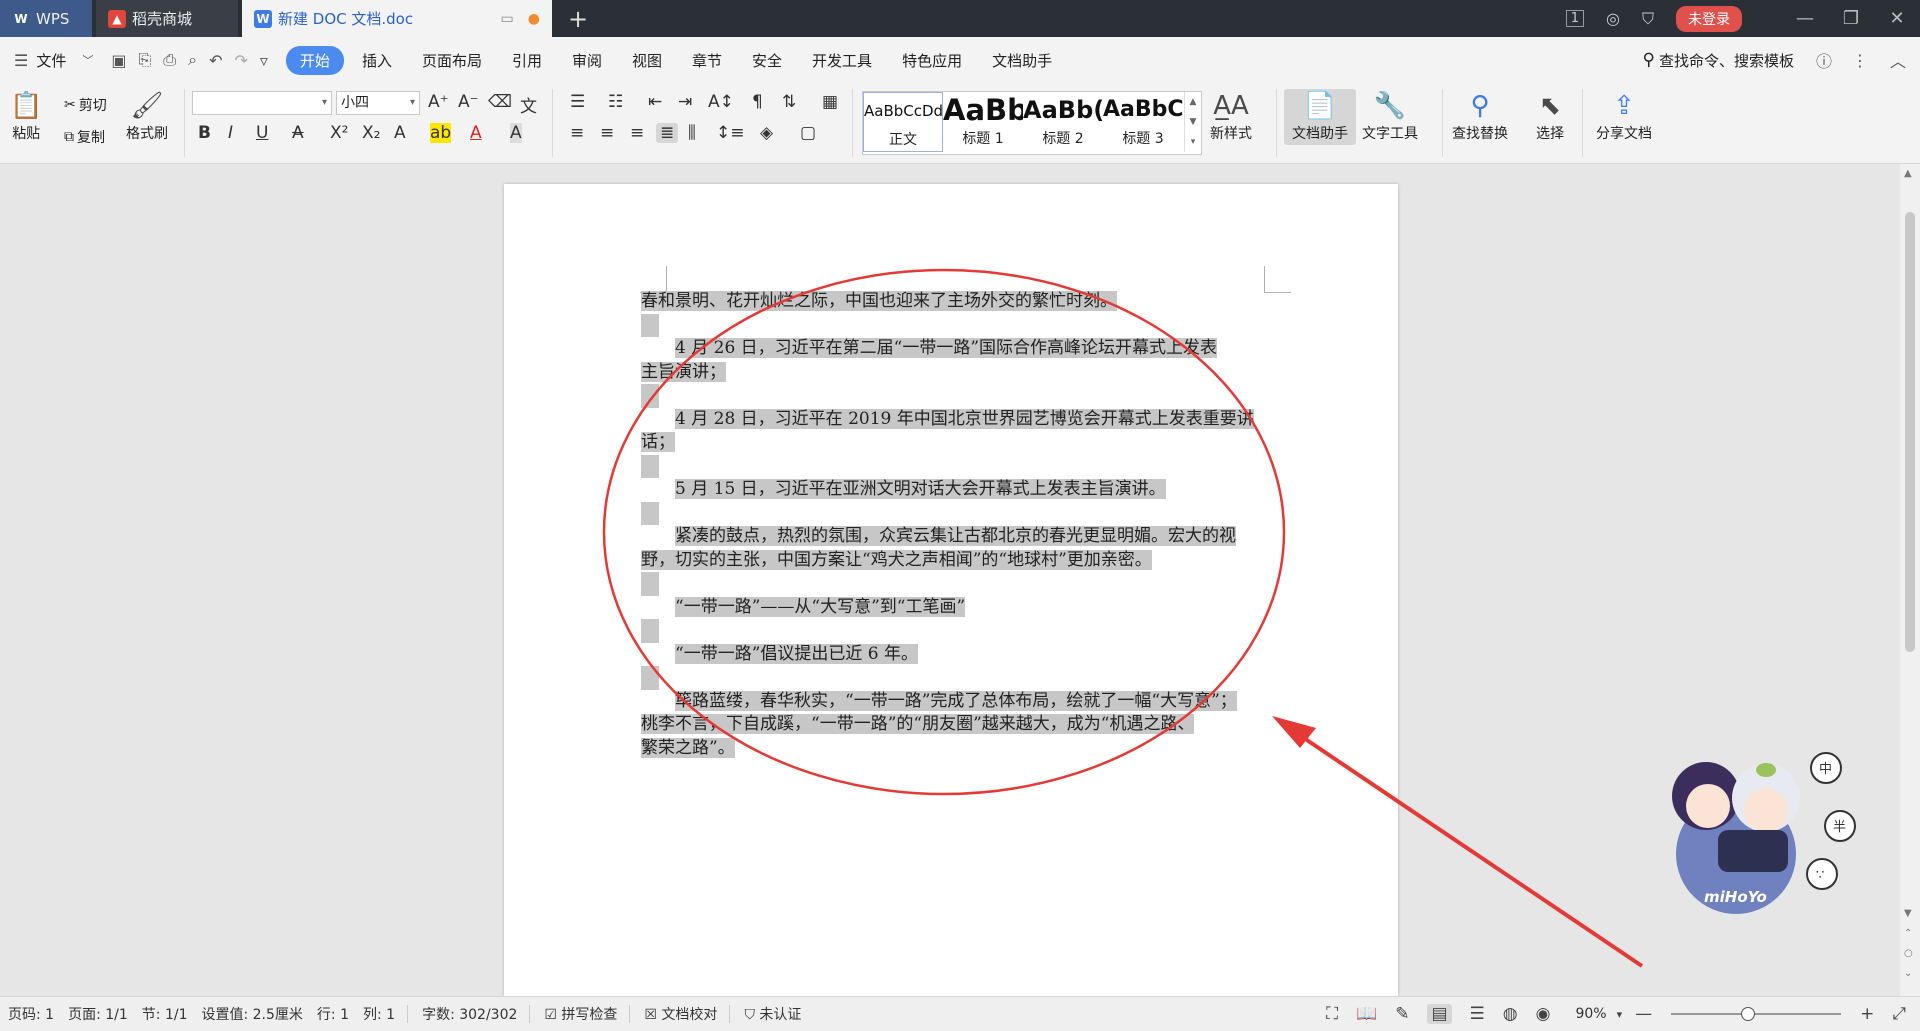 This screenshot has width=1920, height=1031. Describe the element at coordinates (1332, 1014) in the screenshot. I see `fullscreen-icon: ⛶` at that location.